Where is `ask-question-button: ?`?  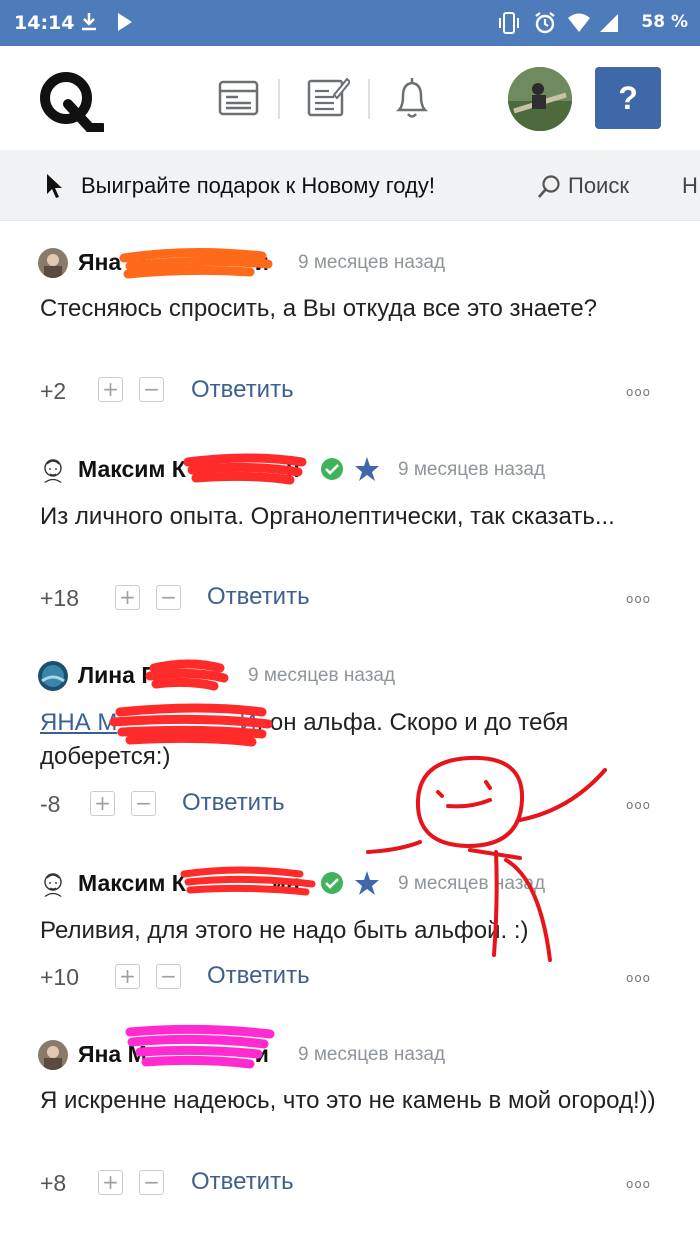
ask-question-button: ? is located at coordinates (628, 98).